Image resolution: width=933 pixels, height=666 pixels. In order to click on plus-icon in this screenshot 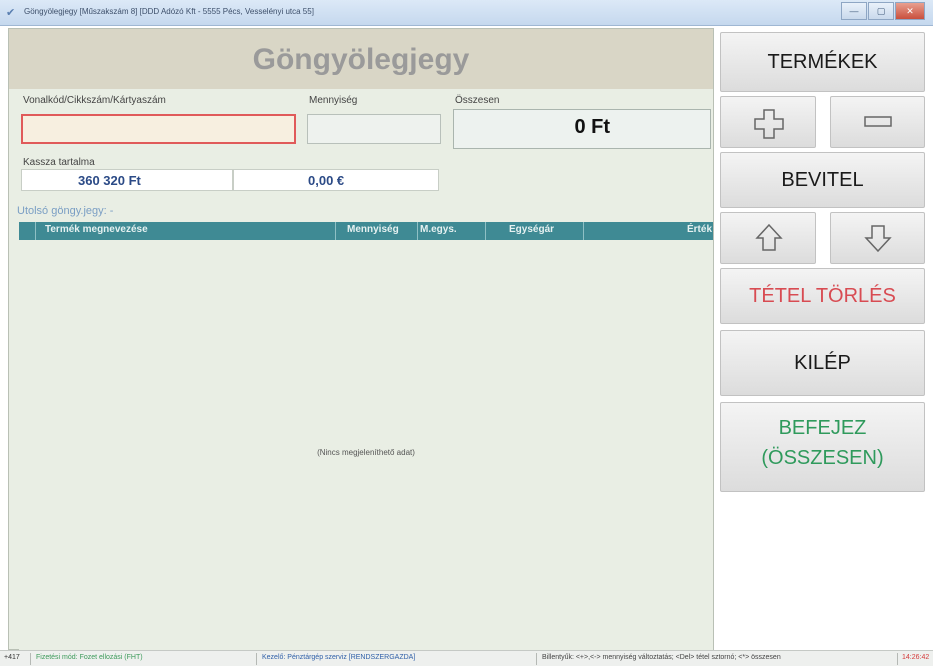, I will do `click(769, 124)`.